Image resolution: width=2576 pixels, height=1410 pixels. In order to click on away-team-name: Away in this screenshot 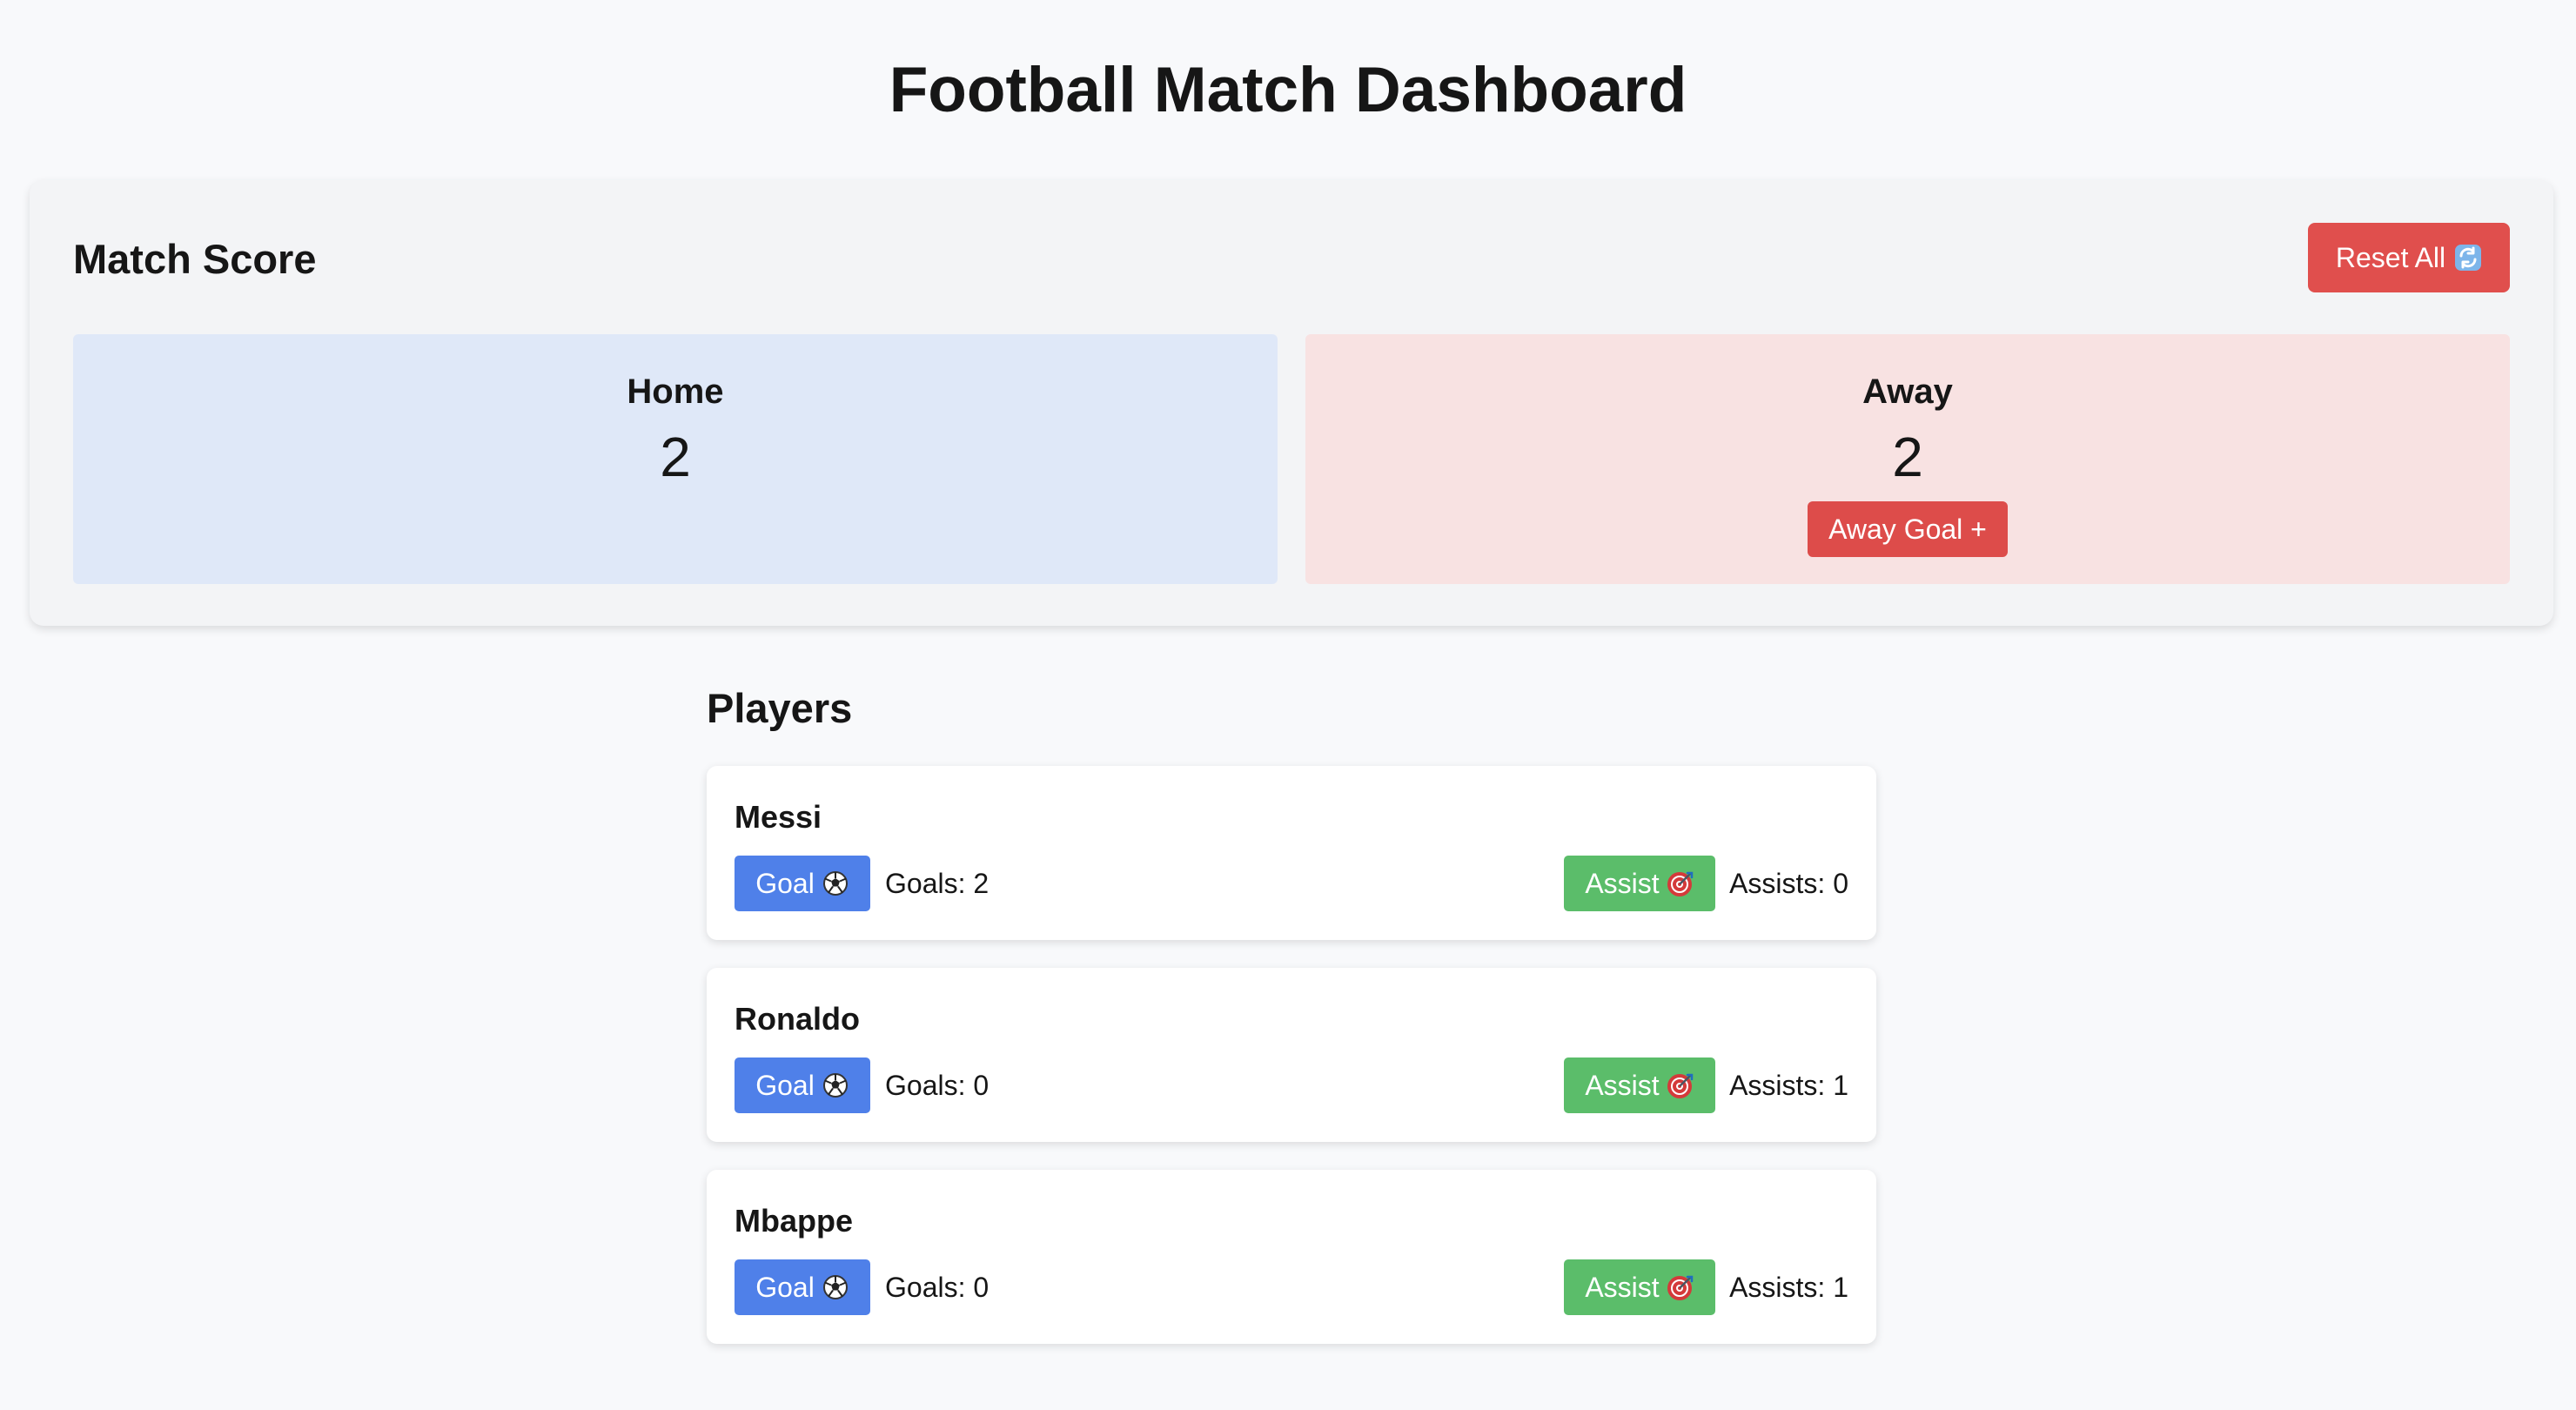, I will do `click(1907, 392)`.